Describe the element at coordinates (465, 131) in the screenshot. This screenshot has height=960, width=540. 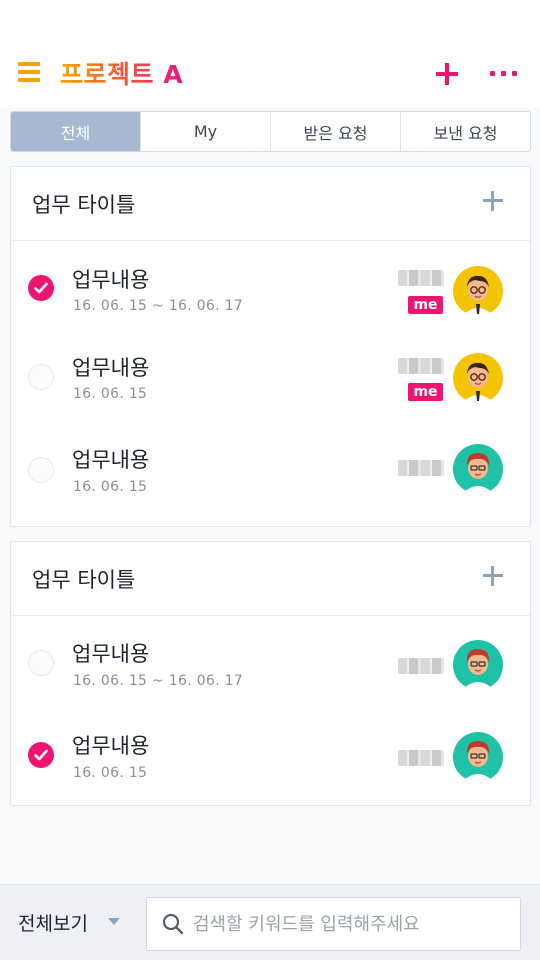
I see `tab-sent-requests: 보낸 요청` at that location.